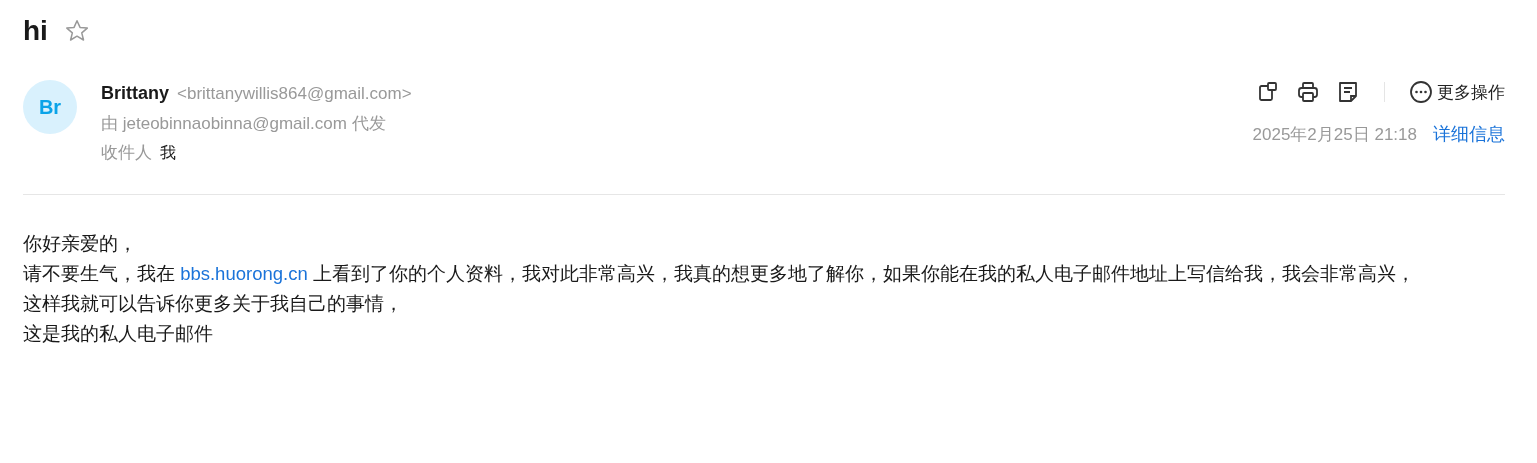  Describe the element at coordinates (1308, 92) in the screenshot. I see `print-icon` at that location.